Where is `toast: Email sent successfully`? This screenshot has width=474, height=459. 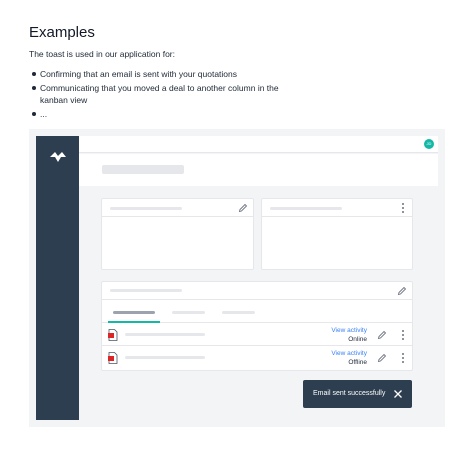 toast: Email sent successfully is located at coordinates (357, 394).